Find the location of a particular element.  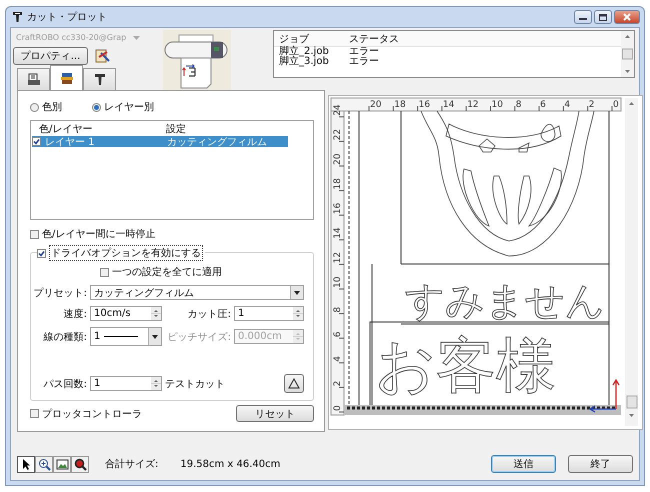

checkbox-label: プロッタコントローラ is located at coordinates (92, 414).